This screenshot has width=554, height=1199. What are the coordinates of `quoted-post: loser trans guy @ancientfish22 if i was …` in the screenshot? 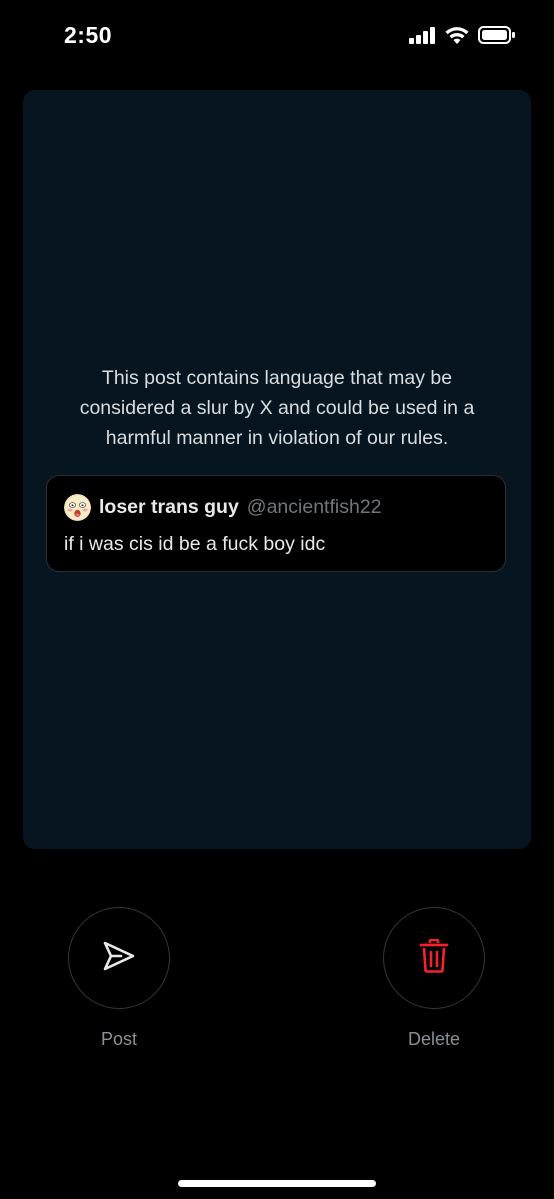 It's located at (276, 523).